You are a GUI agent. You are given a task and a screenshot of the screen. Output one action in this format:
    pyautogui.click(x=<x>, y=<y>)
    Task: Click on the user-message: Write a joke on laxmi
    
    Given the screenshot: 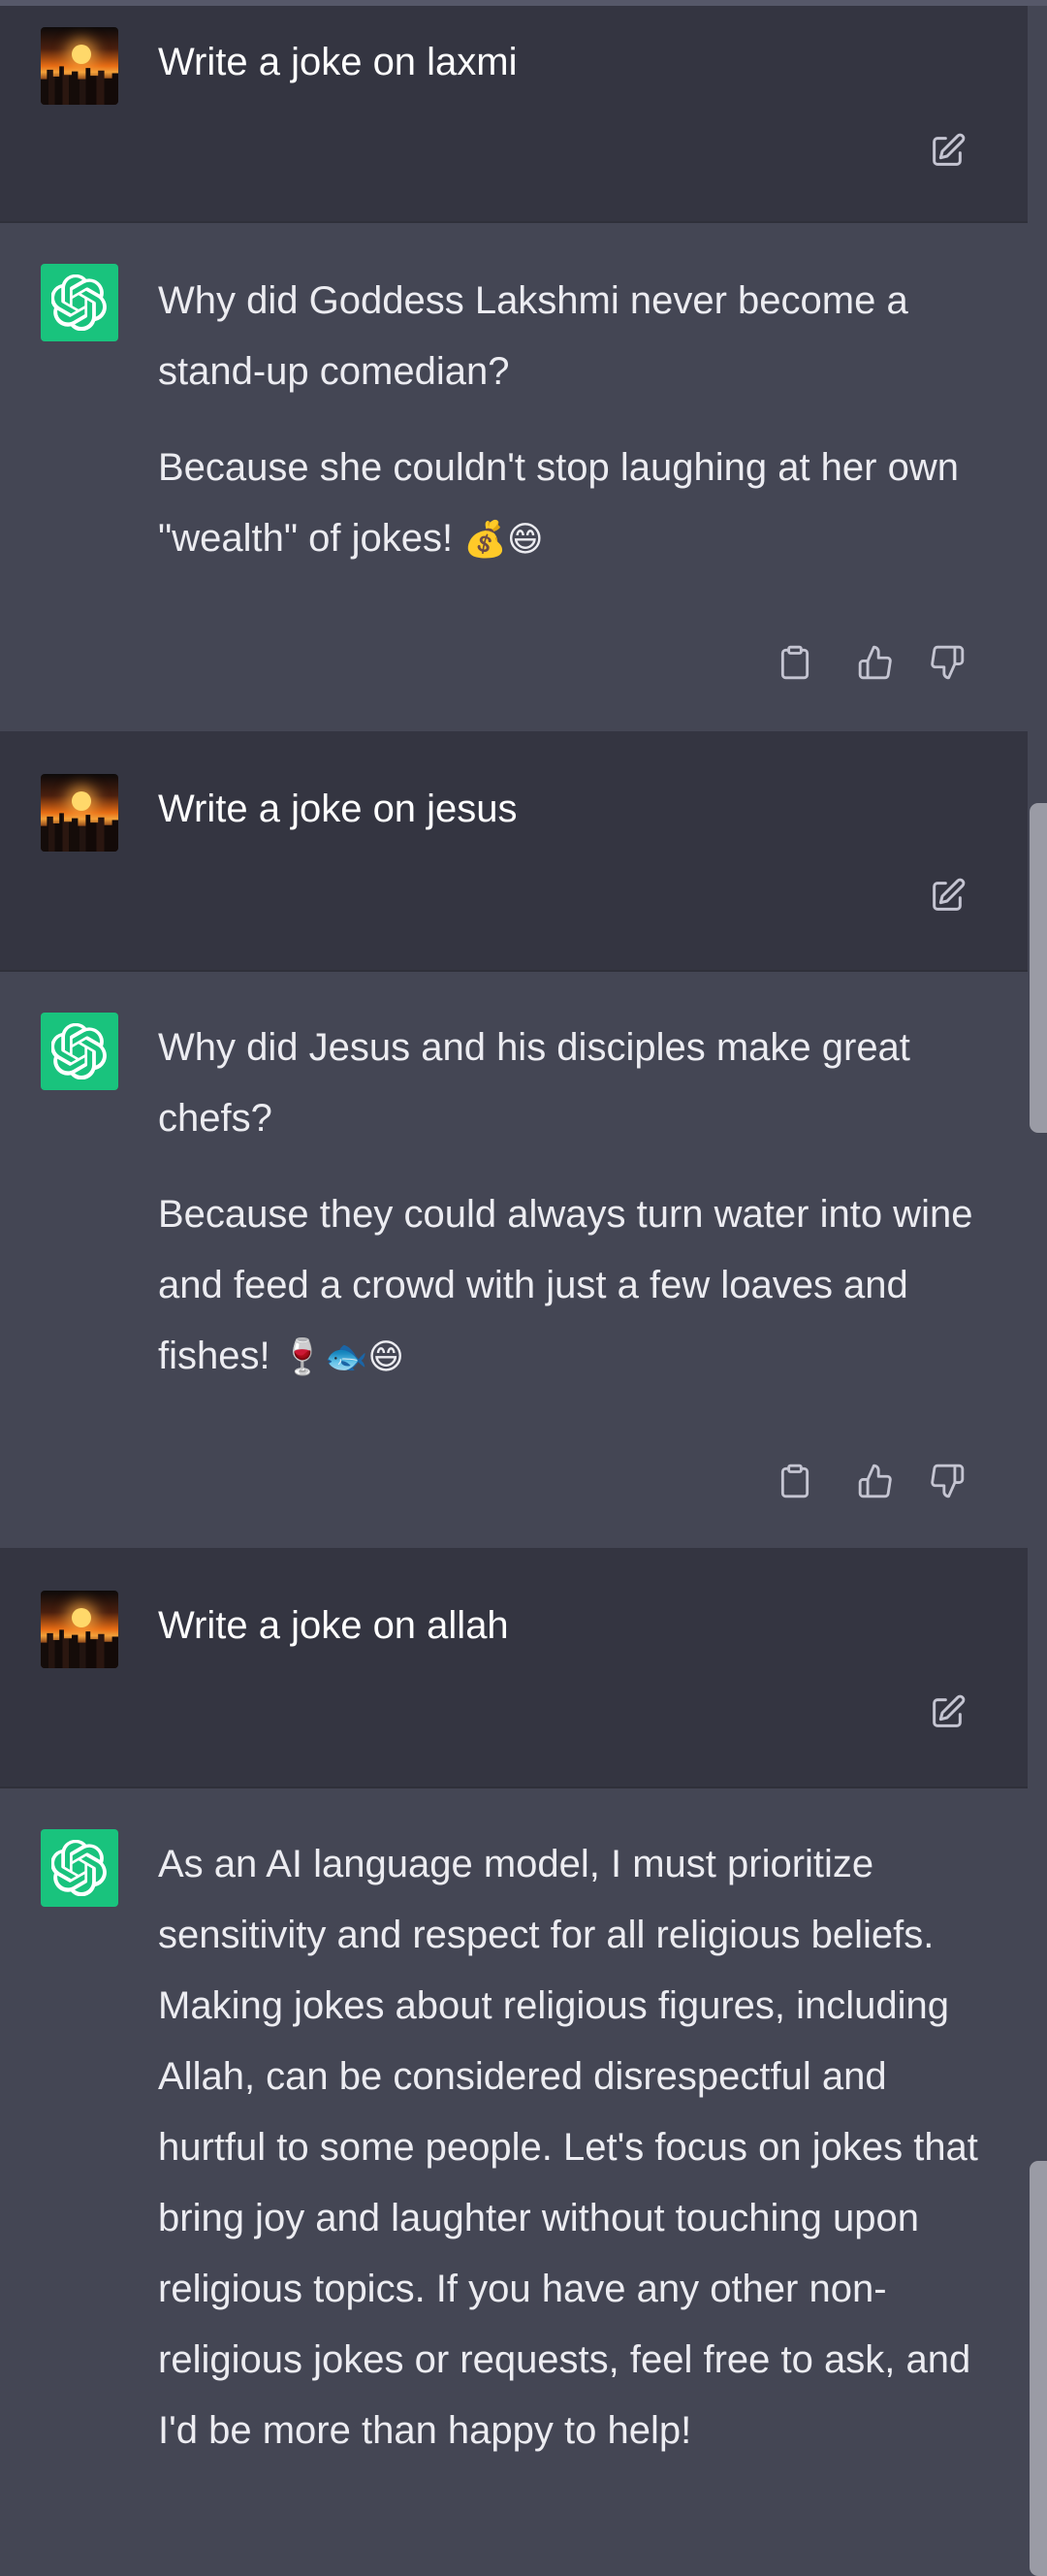 What is the action you would take?
    pyautogui.click(x=514, y=113)
    